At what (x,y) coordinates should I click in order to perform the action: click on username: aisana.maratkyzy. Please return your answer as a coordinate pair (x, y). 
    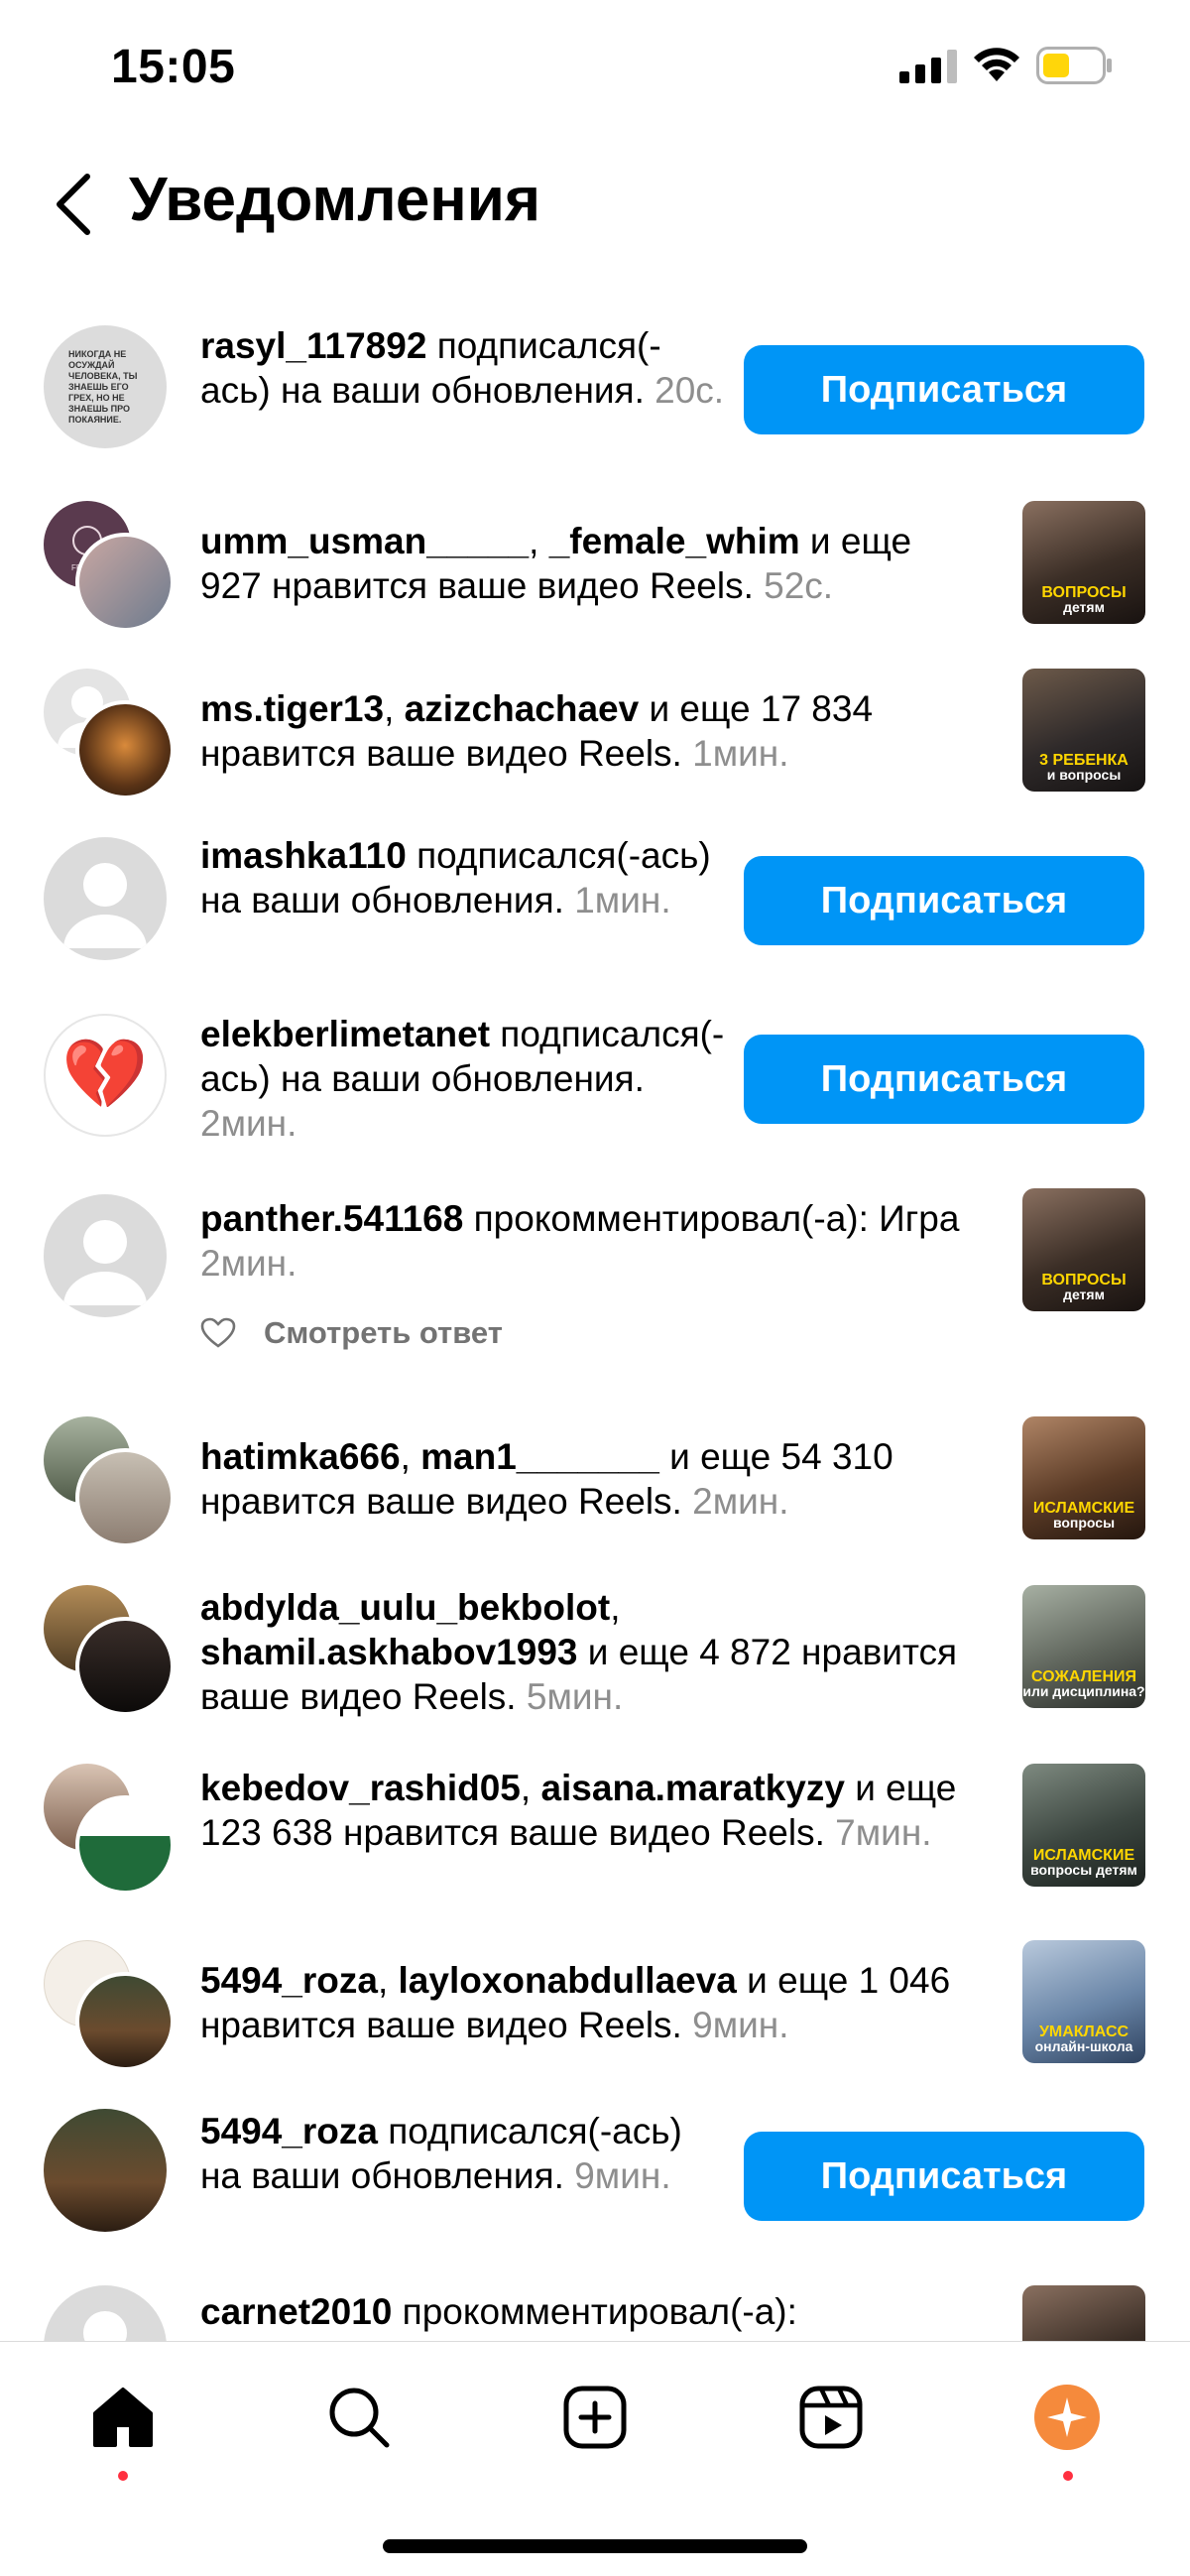
    Looking at the image, I should click on (692, 1788).